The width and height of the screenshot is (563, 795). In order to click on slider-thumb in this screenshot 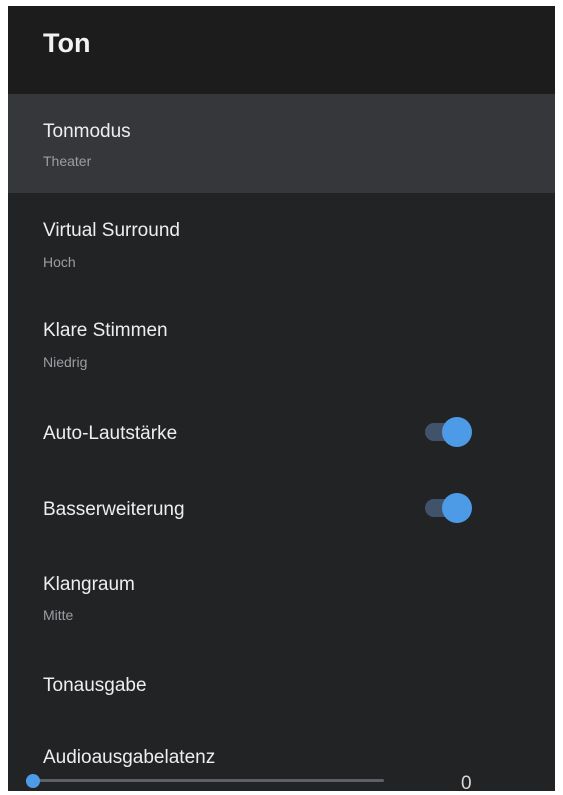, I will do `click(33, 781)`.